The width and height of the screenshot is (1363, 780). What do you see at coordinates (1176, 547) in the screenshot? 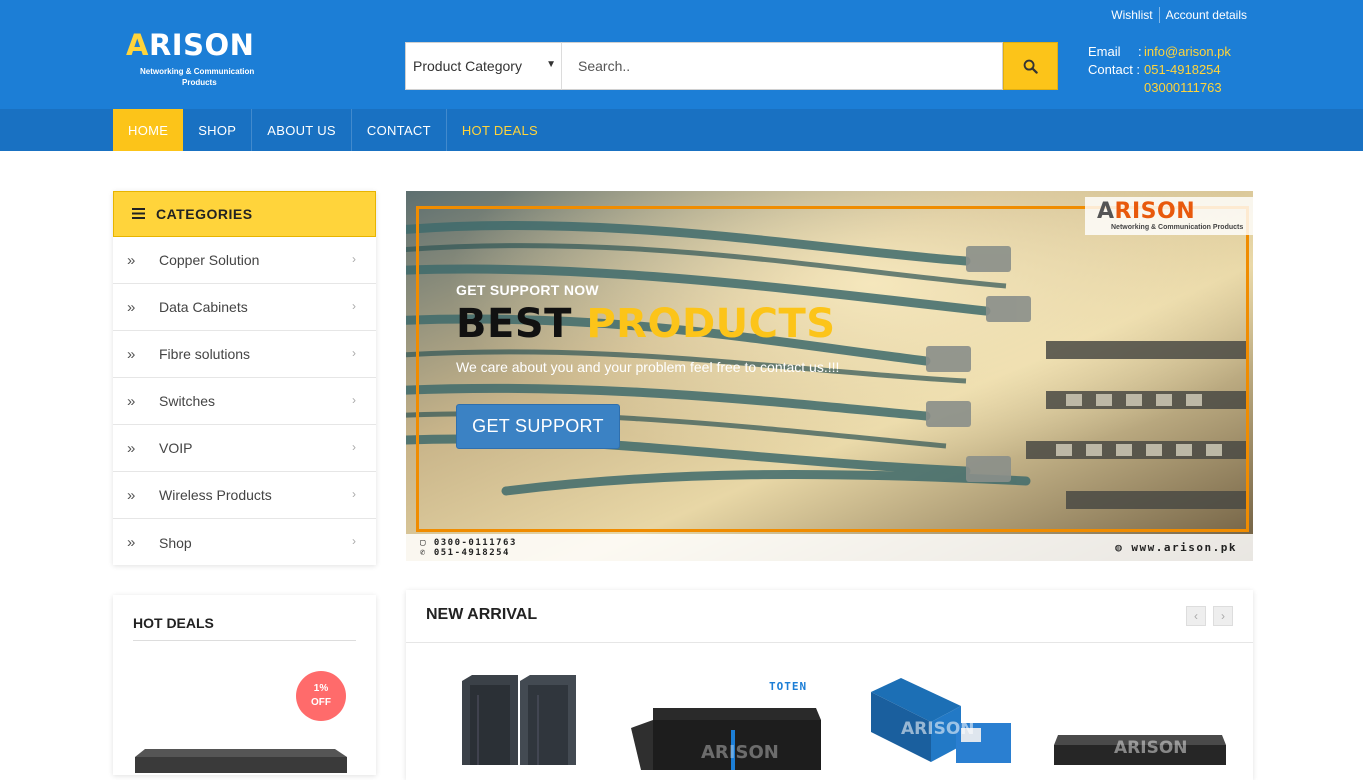
I see `banner-website: ◍ www.arison.pk` at bounding box center [1176, 547].